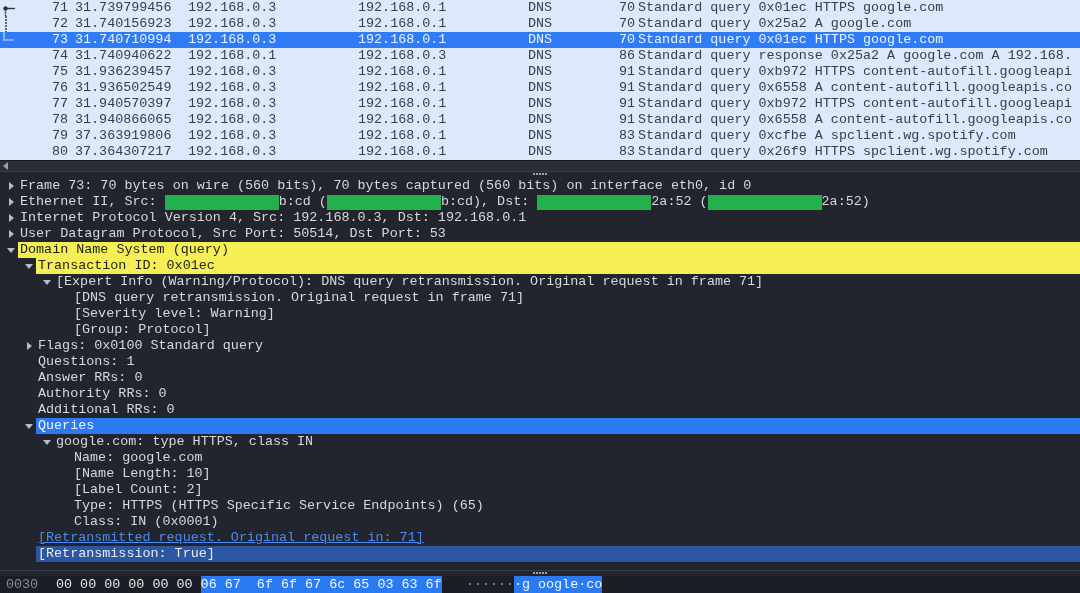  What do you see at coordinates (59, 24) in the screenshot?
I see `packet-number: 72` at bounding box center [59, 24].